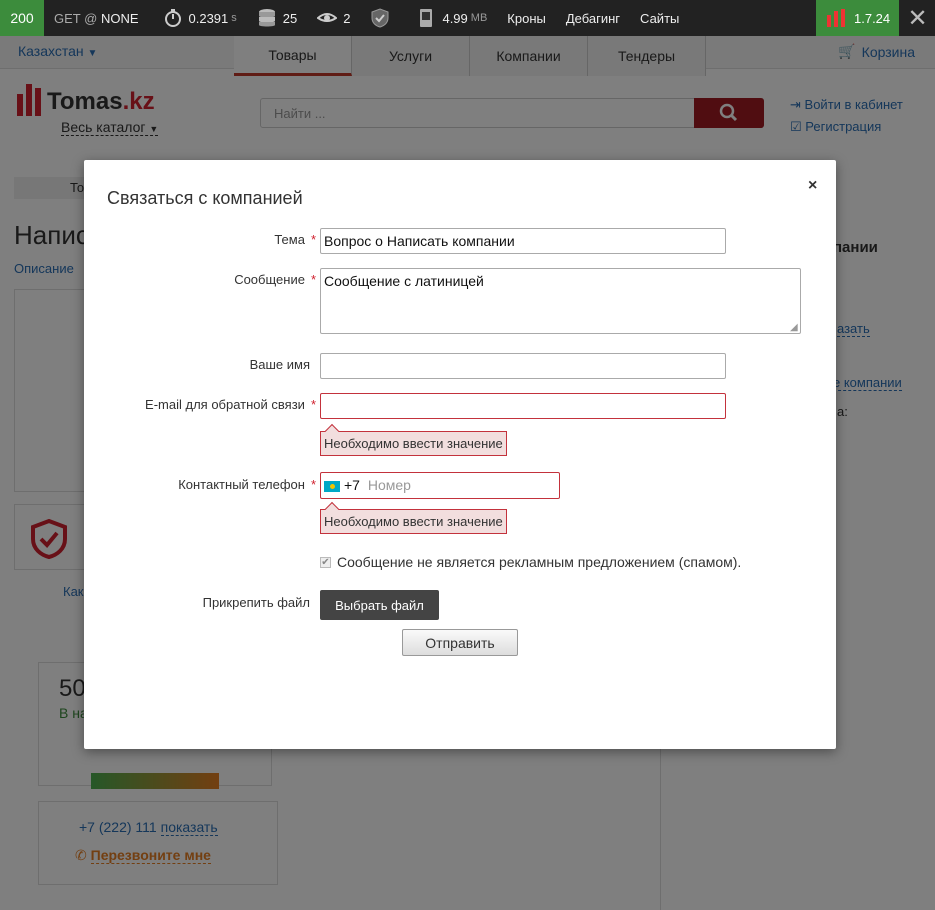  I want to click on memory-panel: 4.99 MB, so click(451, 18).